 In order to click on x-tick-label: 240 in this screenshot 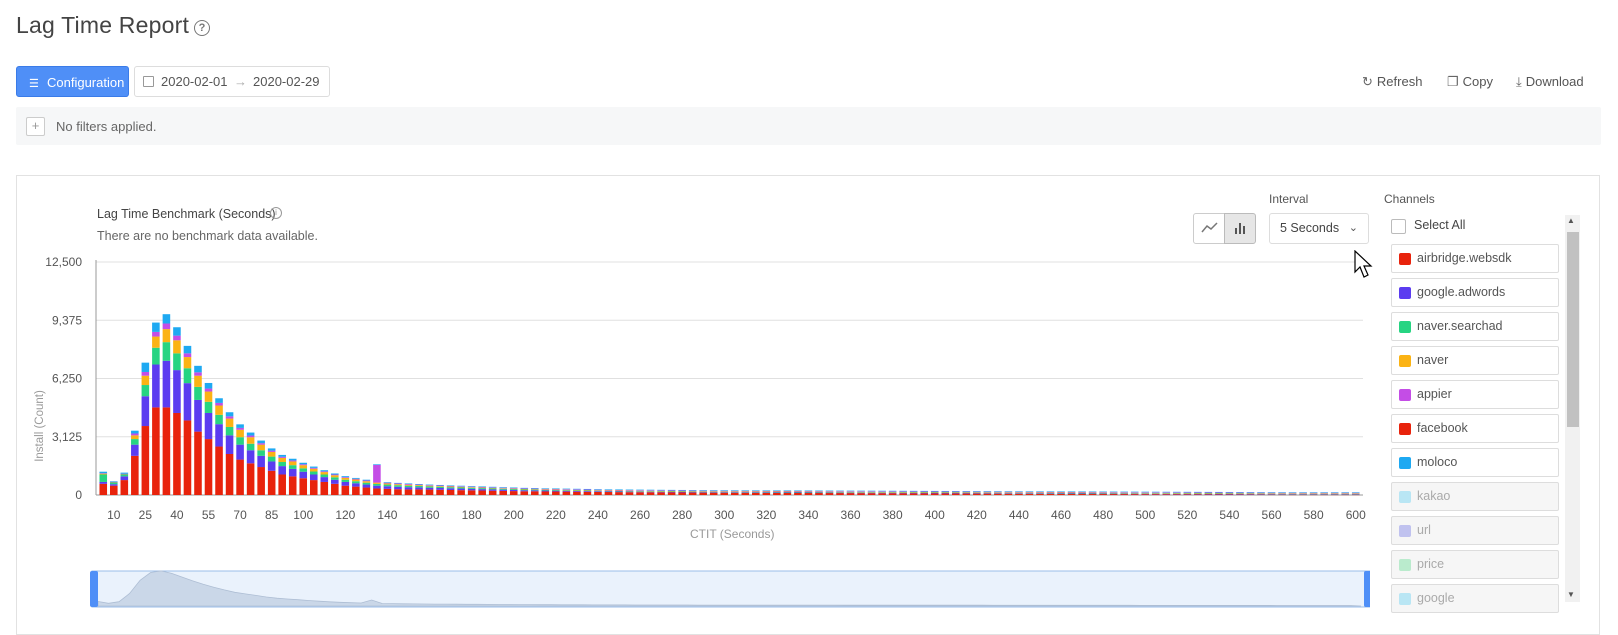, I will do `click(598, 515)`.